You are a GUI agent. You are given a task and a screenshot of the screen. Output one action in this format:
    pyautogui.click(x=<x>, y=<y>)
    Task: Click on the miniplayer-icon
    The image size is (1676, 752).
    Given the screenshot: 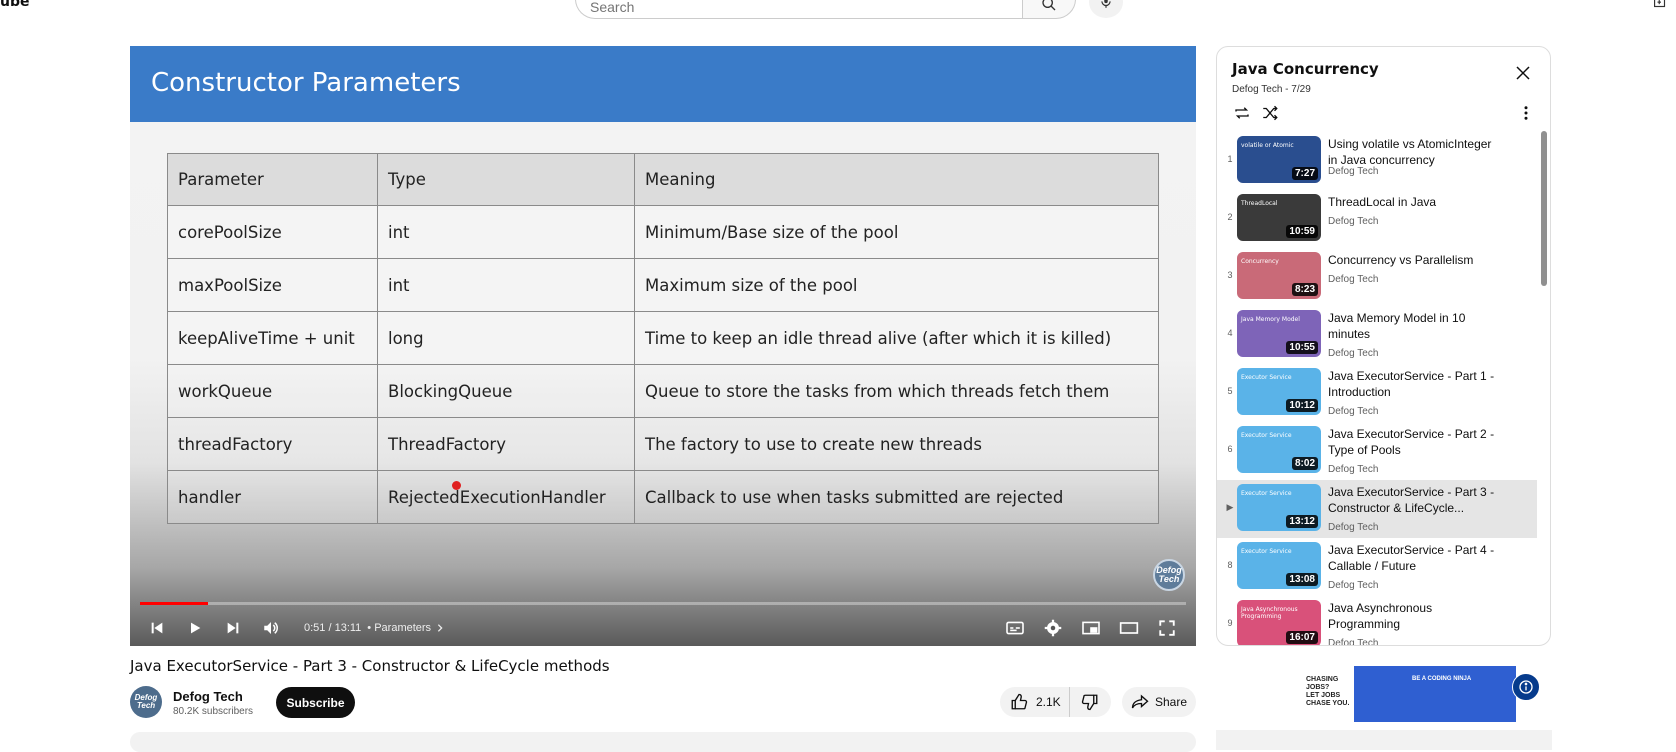 What is the action you would take?
    pyautogui.click(x=1091, y=627)
    